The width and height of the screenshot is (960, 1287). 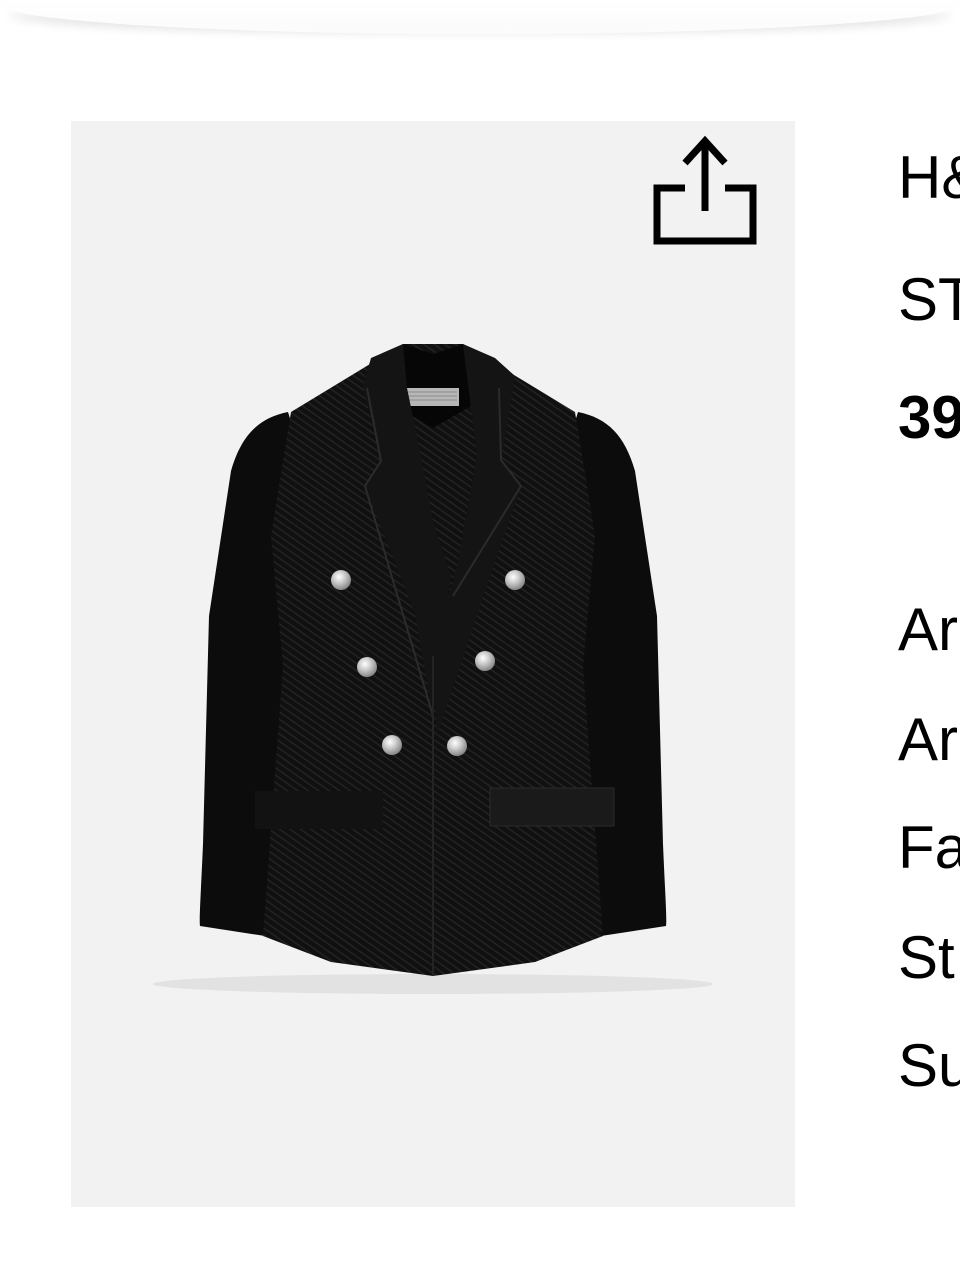 I want to click on header-bar, so click(x=480, y=17).